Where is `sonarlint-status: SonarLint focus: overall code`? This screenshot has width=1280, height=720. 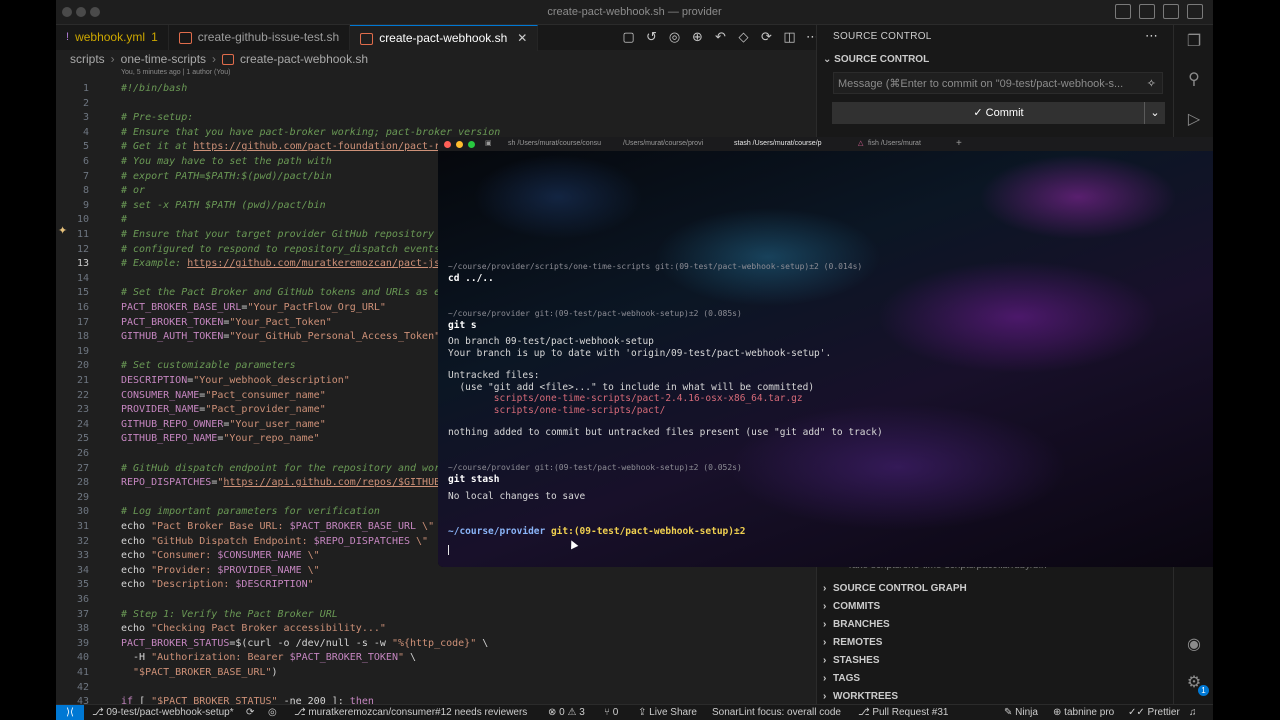 sonarlint-status: SonarLint focus: overall code is located at coordinates (776, 712).